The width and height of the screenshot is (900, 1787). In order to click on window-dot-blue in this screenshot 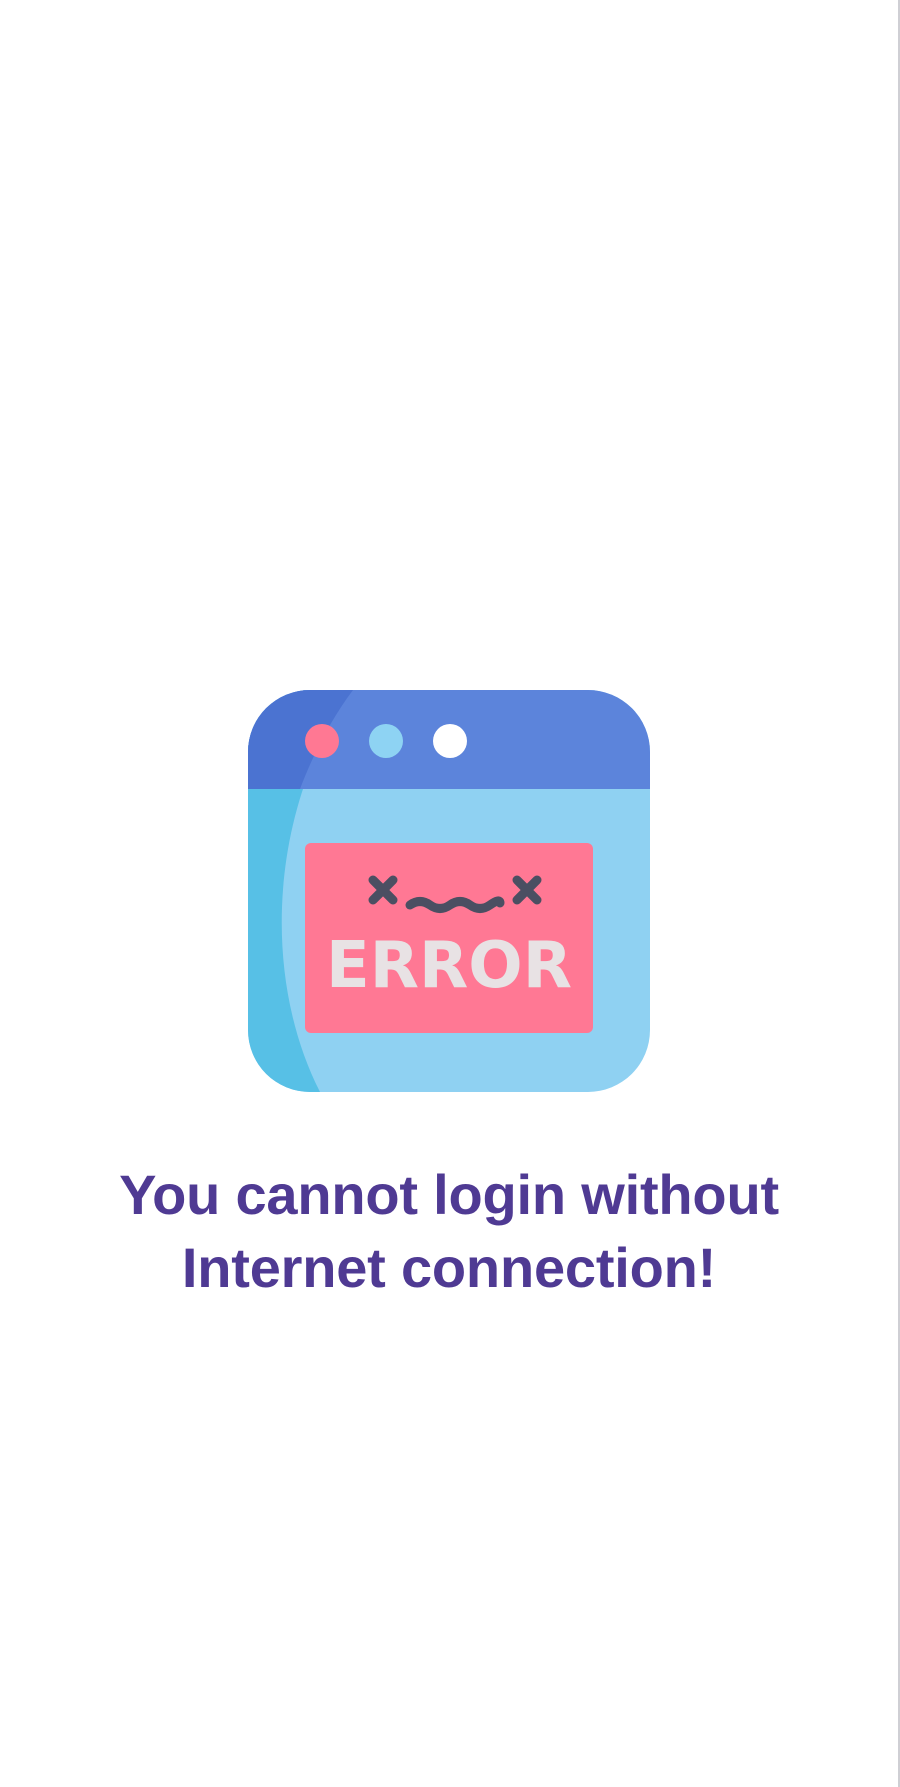, I will do `click(386, 741)`.